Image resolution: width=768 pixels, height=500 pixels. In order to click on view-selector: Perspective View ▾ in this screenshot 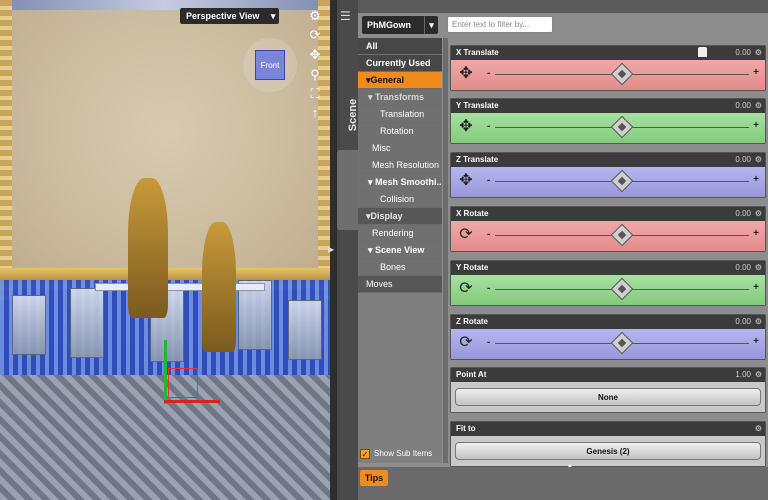, I will do `click(230, 16)`.